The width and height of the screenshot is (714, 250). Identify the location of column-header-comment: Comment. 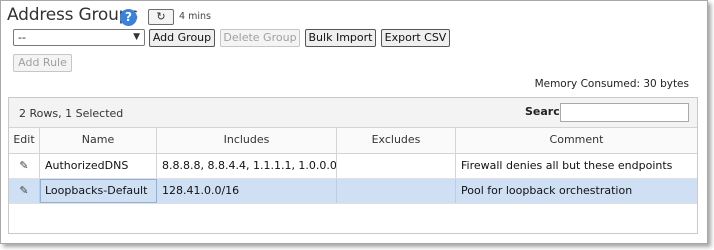
(576, 140).